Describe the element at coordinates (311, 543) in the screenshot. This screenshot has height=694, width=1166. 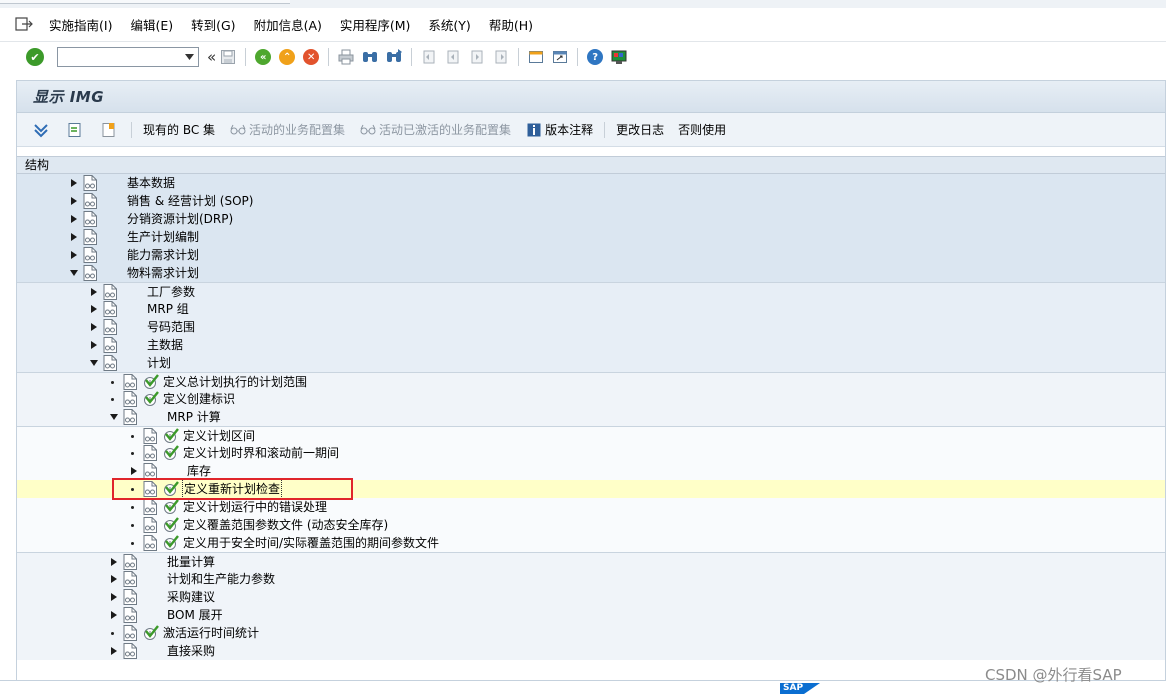
I see `tree-node-label: 定义用于安全时间/实际覆盖范围的期间参数文件` at that location.